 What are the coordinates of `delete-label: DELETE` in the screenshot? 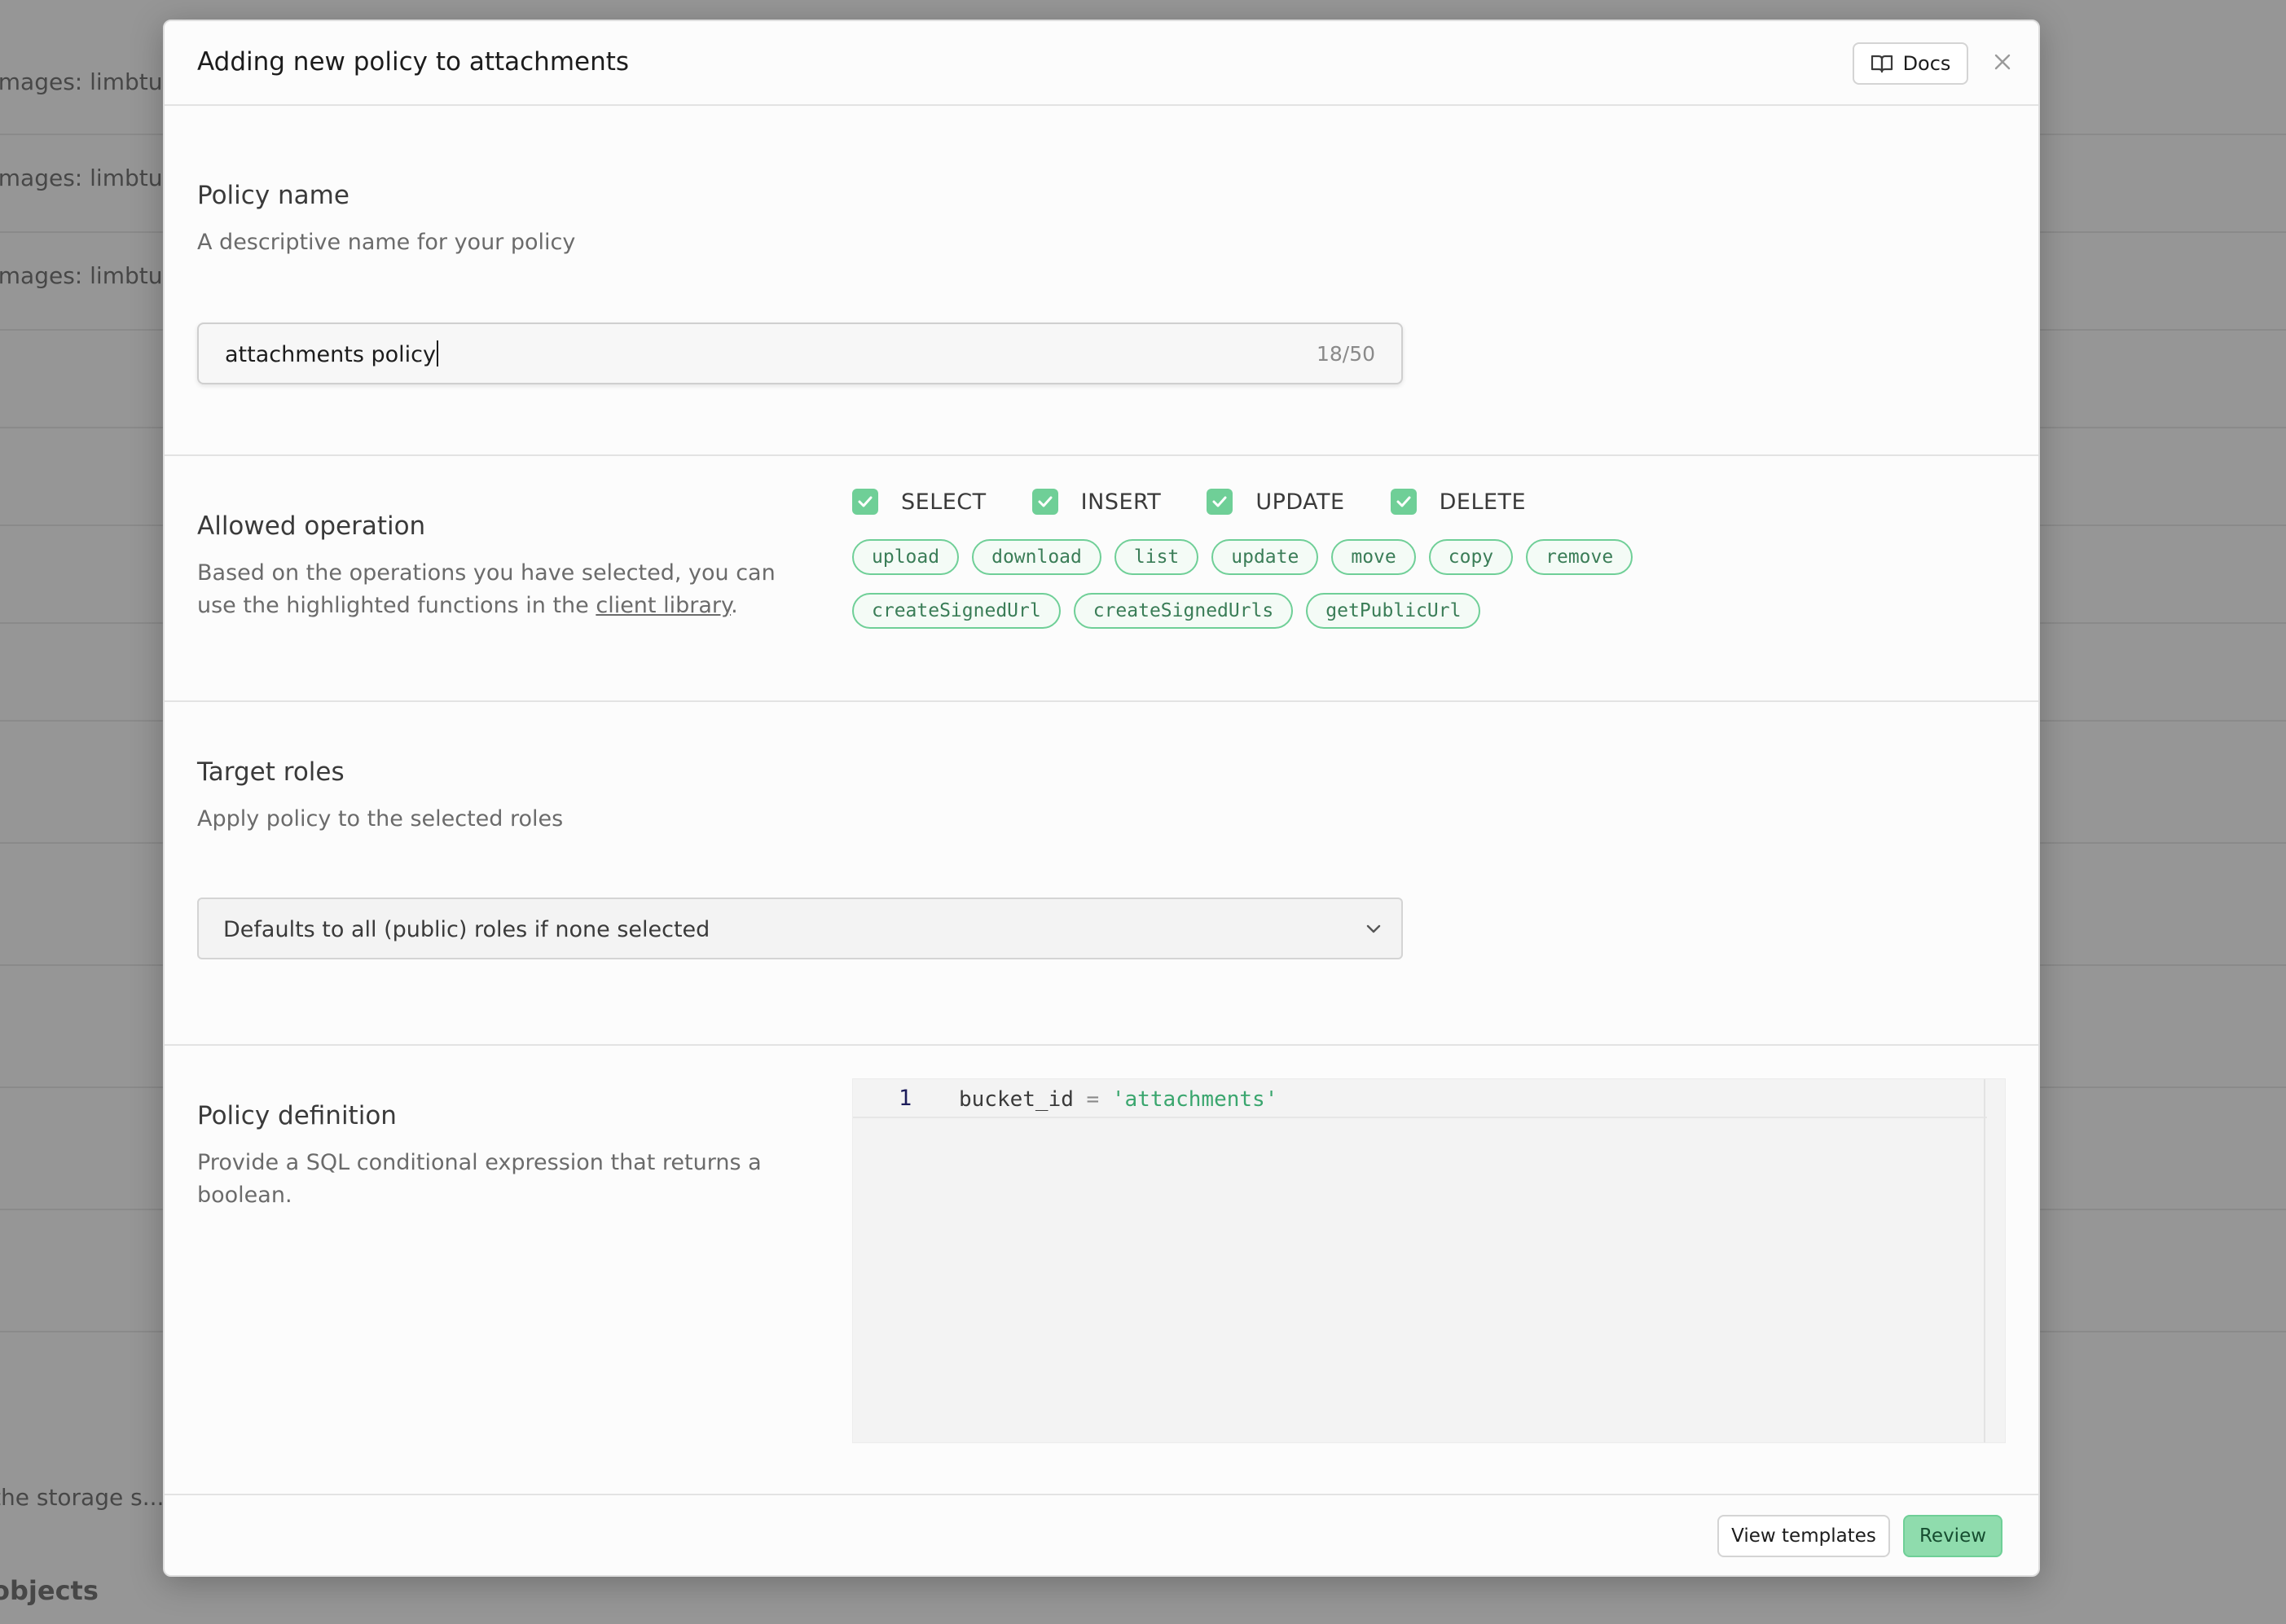 It's located at (1483, 502).